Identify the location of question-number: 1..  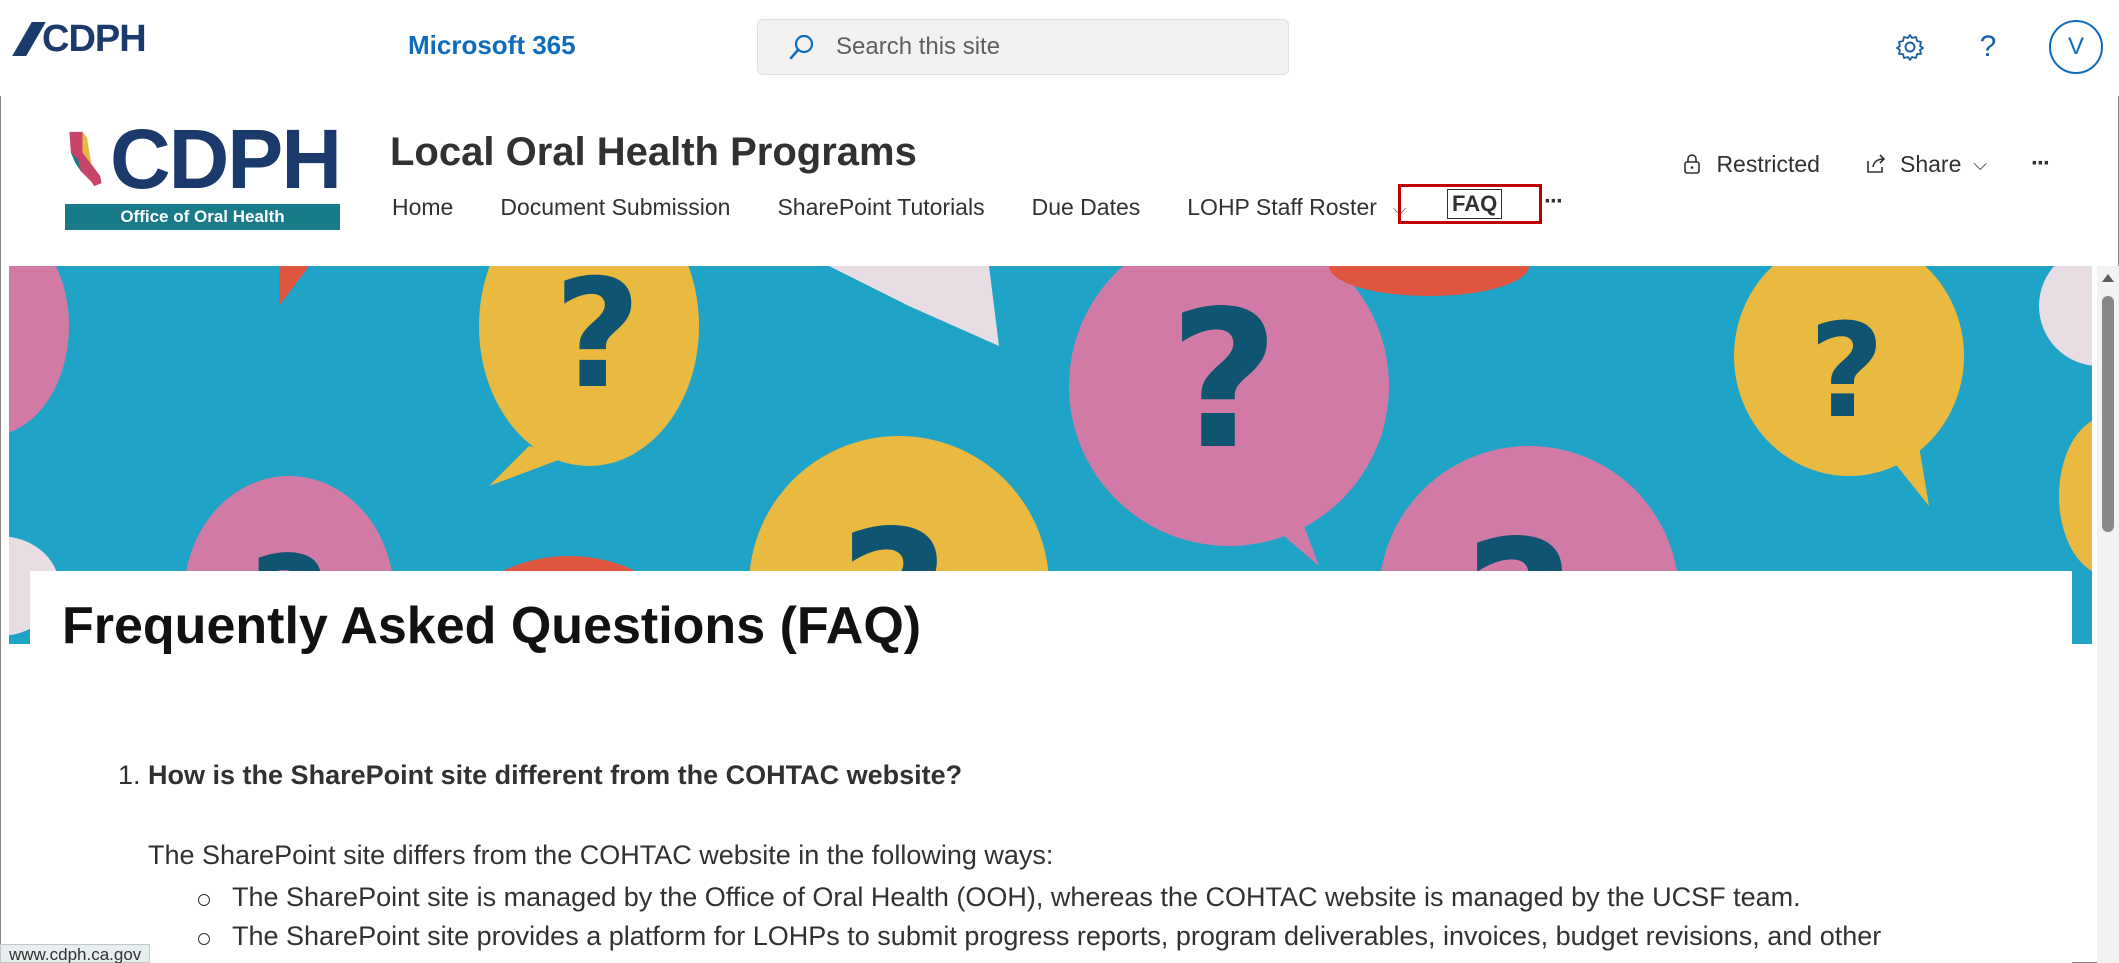
(129, 775).